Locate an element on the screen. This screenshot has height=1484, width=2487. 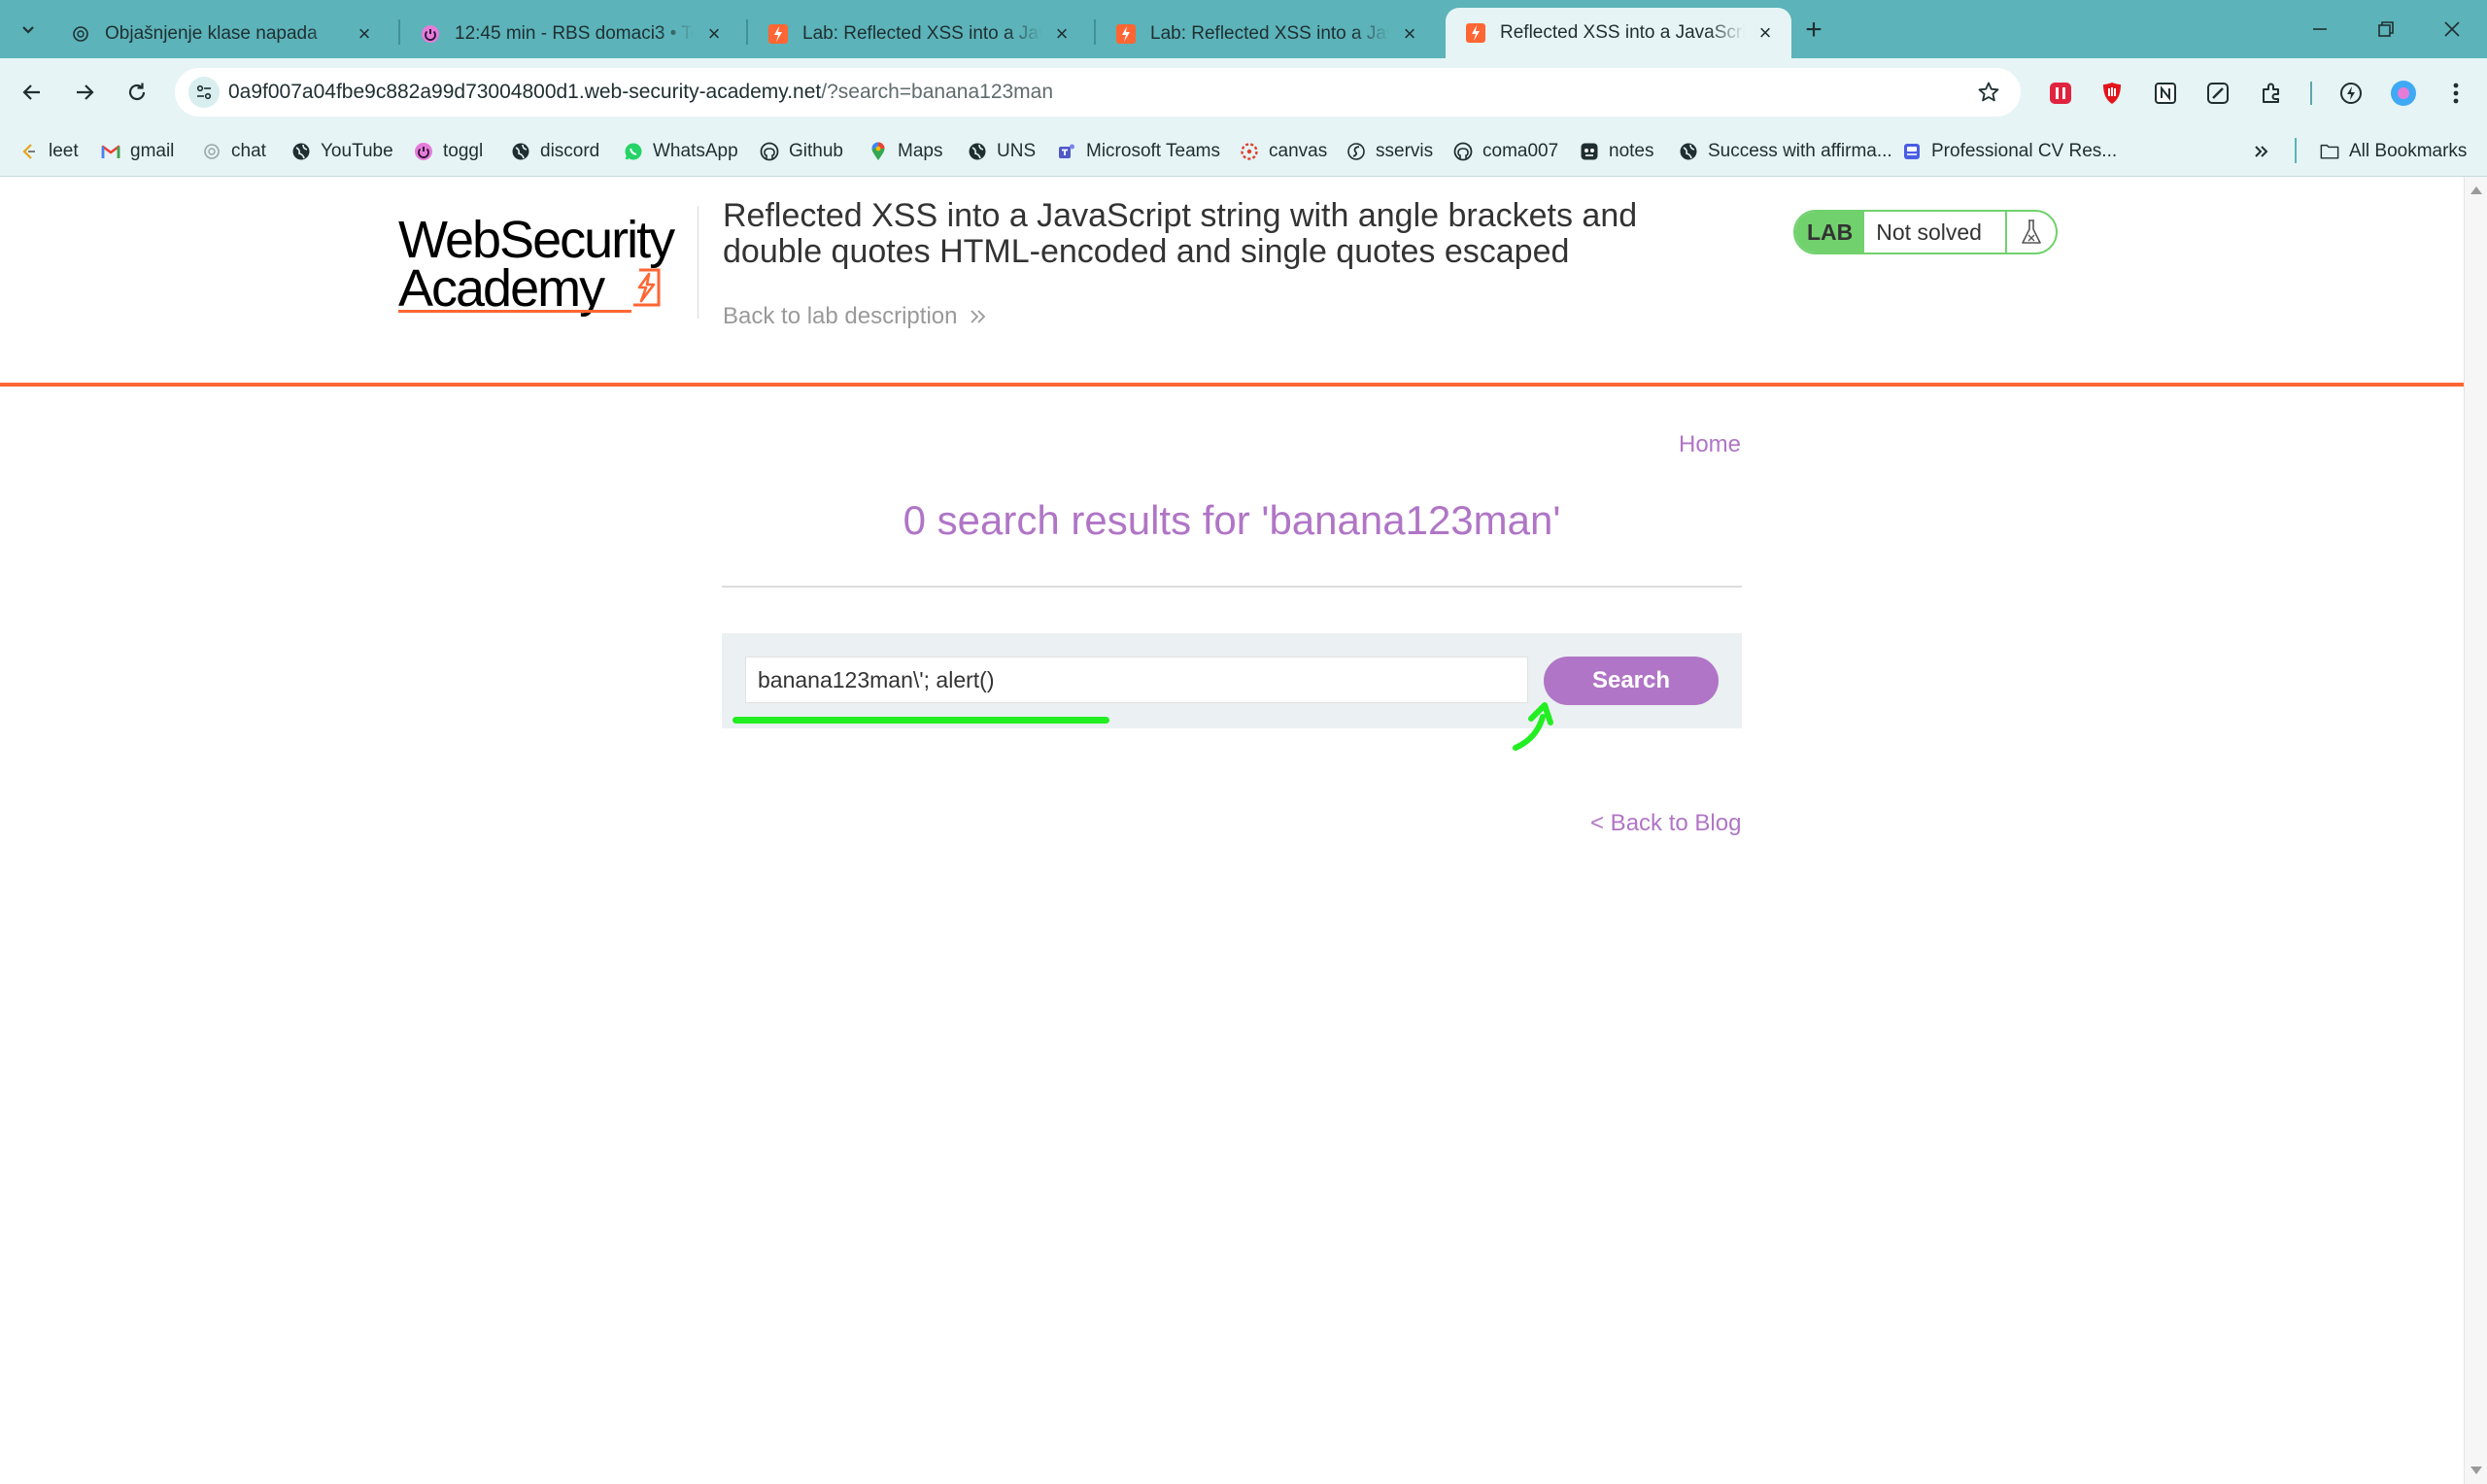
new-tab-button: + is located at coordinates (1813, 30).